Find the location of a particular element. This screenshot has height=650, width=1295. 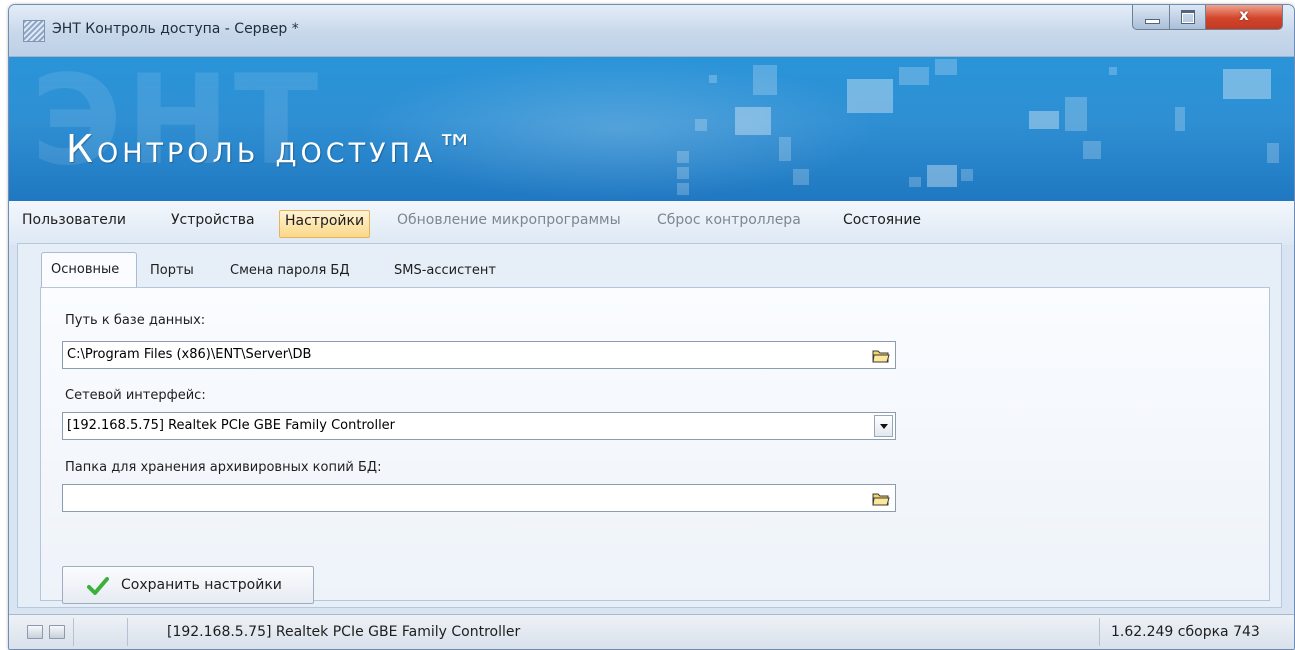

close-icon: x is located at coordinates (1244, 15).